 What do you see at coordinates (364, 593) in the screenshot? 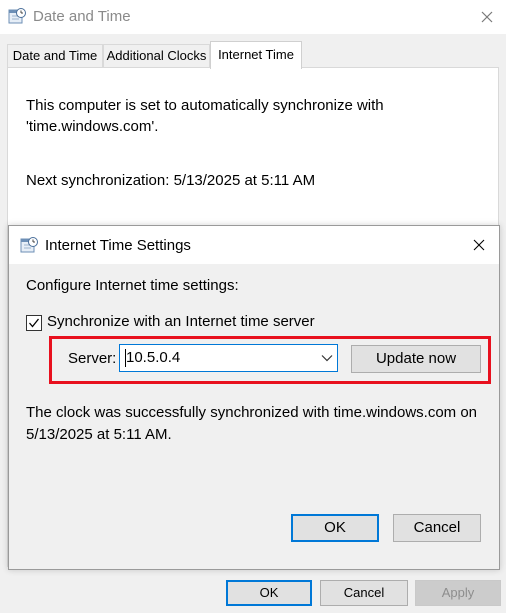
I see `cancel-button: Cancel` at bounding box center [364, 593].